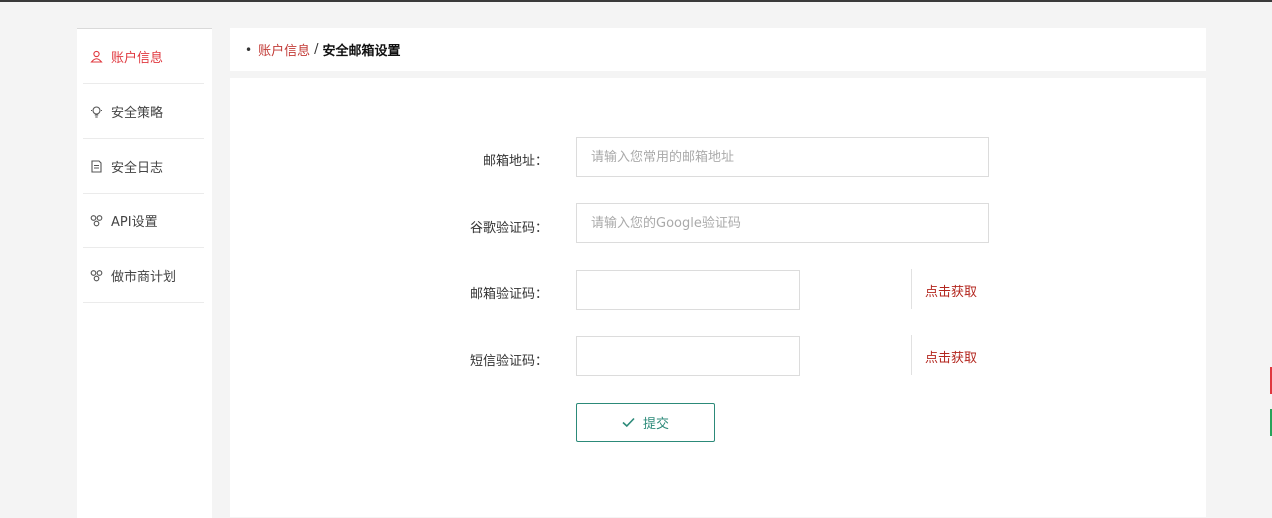 Image resolution: width=1272 pixels, height=518 pixels. Describe the element at coordinates (284, 49) in the screenshot. I see `breadcrumb-parent-link: 账户信息` at that location.